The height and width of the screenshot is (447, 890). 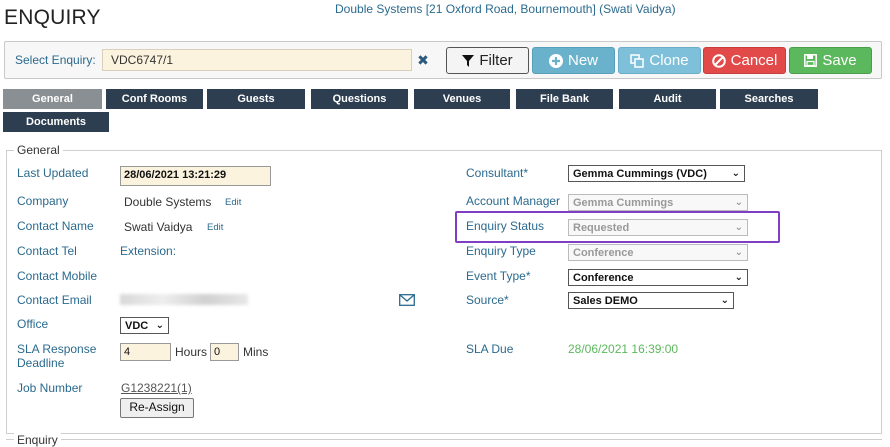 What do you see at coordinates (145, 352) in the screenshot?
I see `sla-hours-input: 4` at bounding box center [145, 352].